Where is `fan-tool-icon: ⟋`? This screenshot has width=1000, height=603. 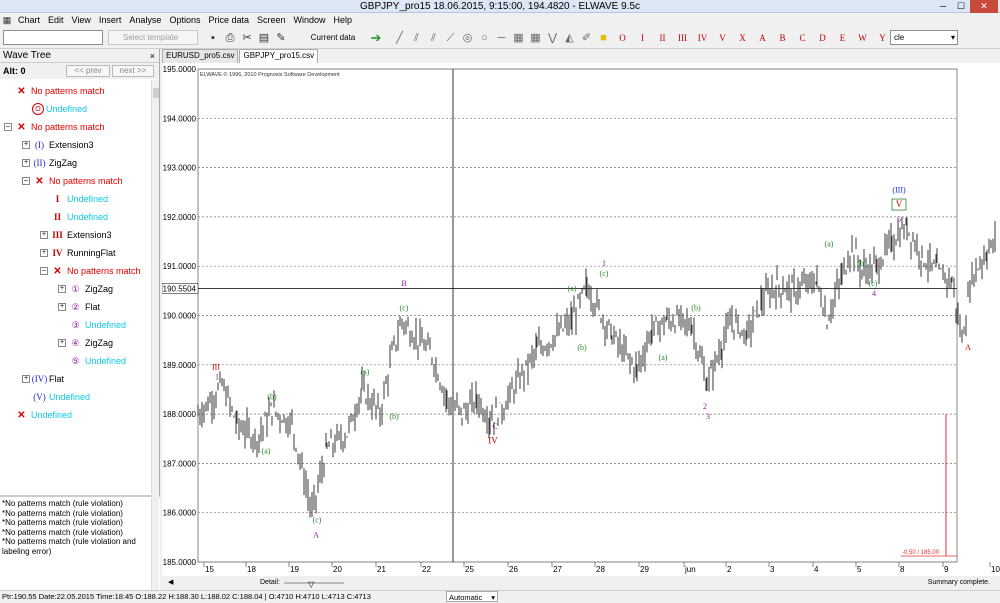 fan-tool-icon: ⟋ is located at coordinates (450, 38).